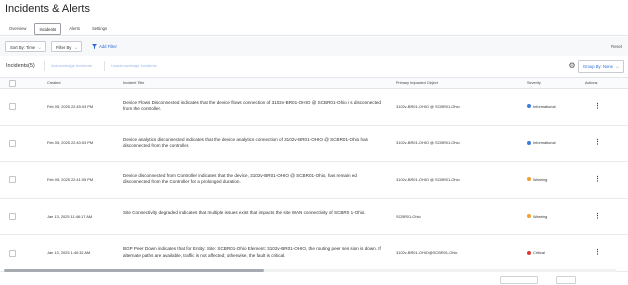  Describe the element at coordinates (94, 46) in the screenshot. I see `filter-icon` at that location.